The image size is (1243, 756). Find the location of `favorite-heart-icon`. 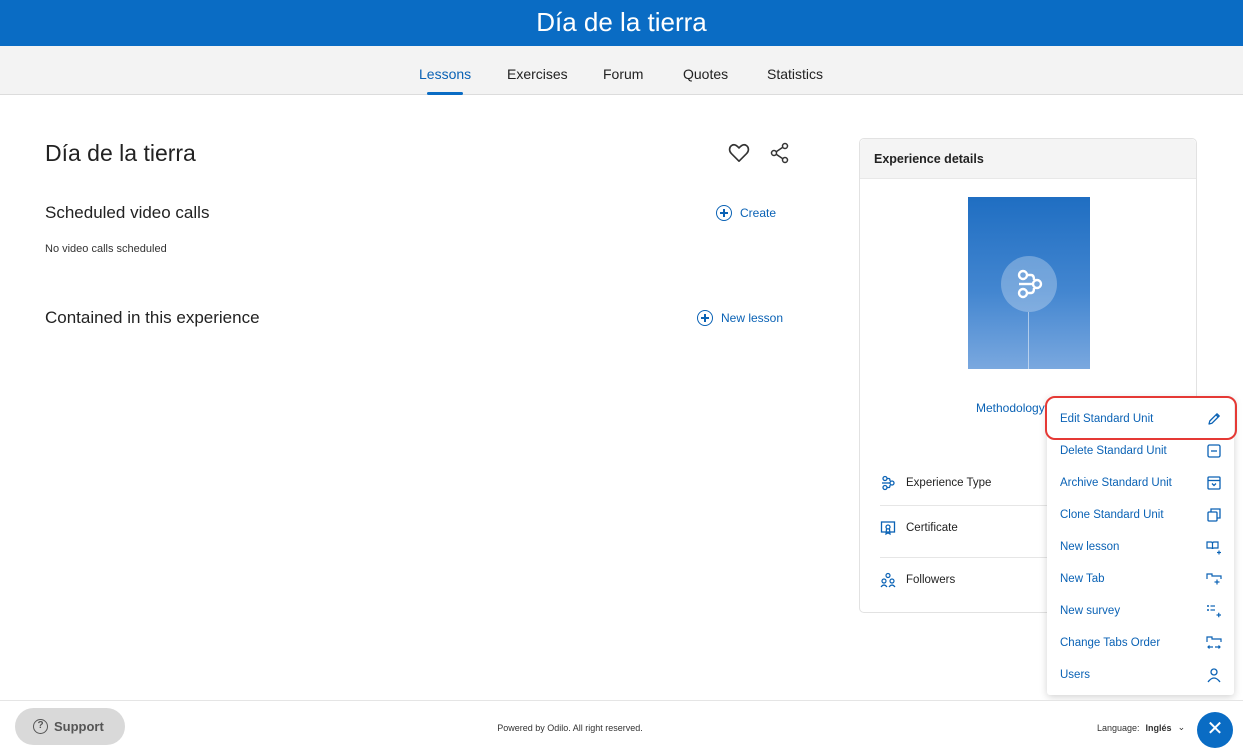

favorite-heart-icon is located at coordinates (739, 153).